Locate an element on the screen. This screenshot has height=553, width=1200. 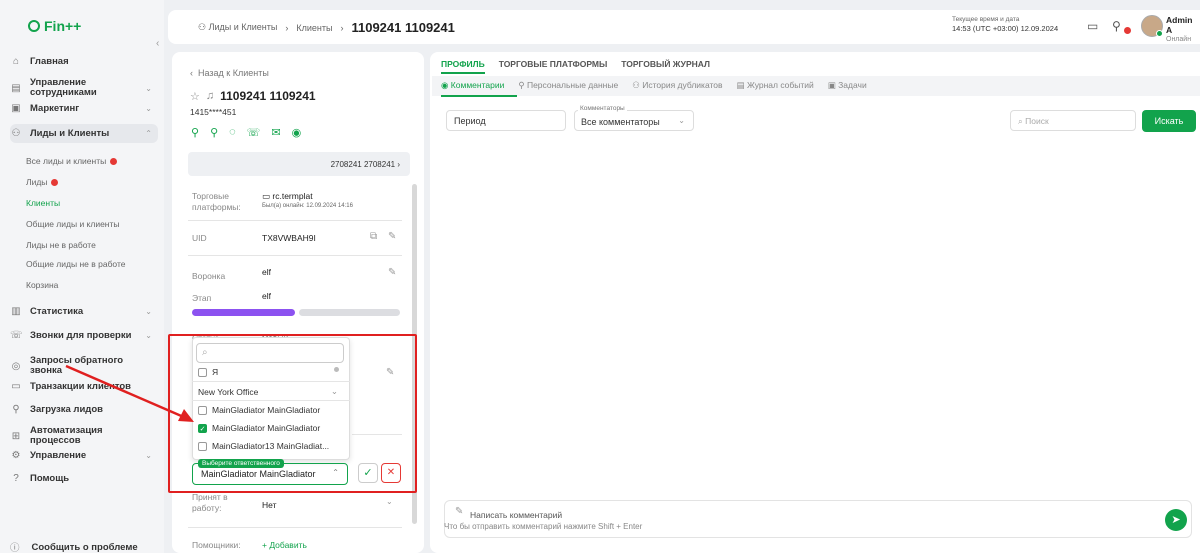
sidebar-item-leads: ⚇ Лиды и Клиенты ⌃ is located at coordinates (84, 133).